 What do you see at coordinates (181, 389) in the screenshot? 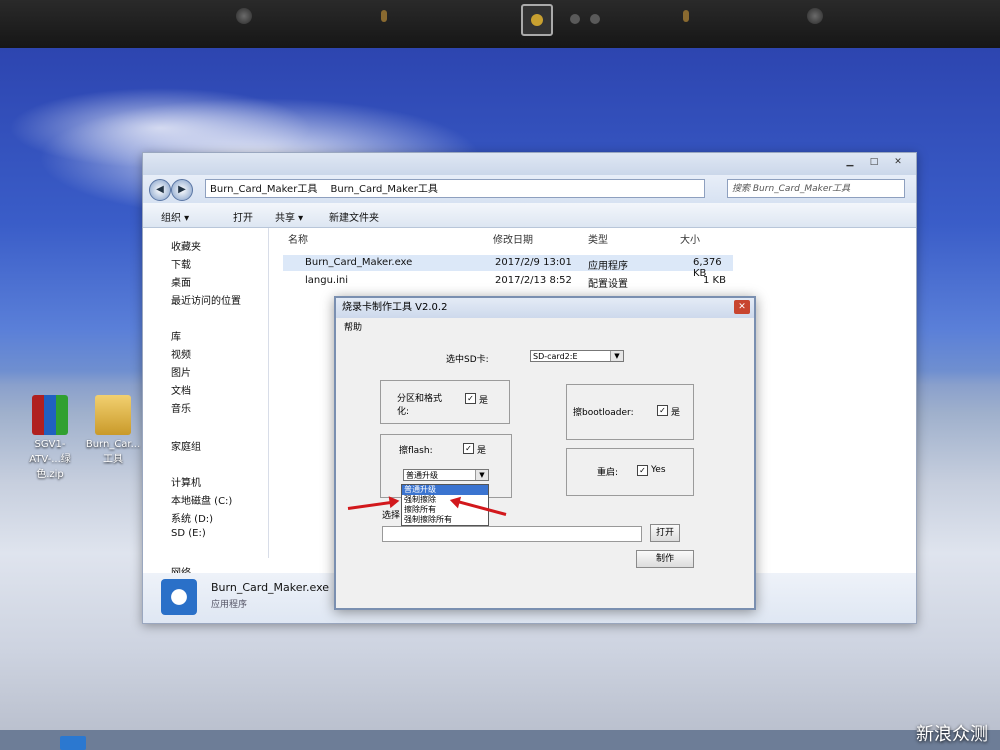
I see `nav-documents: 文档` at bounding box center [181, 389].